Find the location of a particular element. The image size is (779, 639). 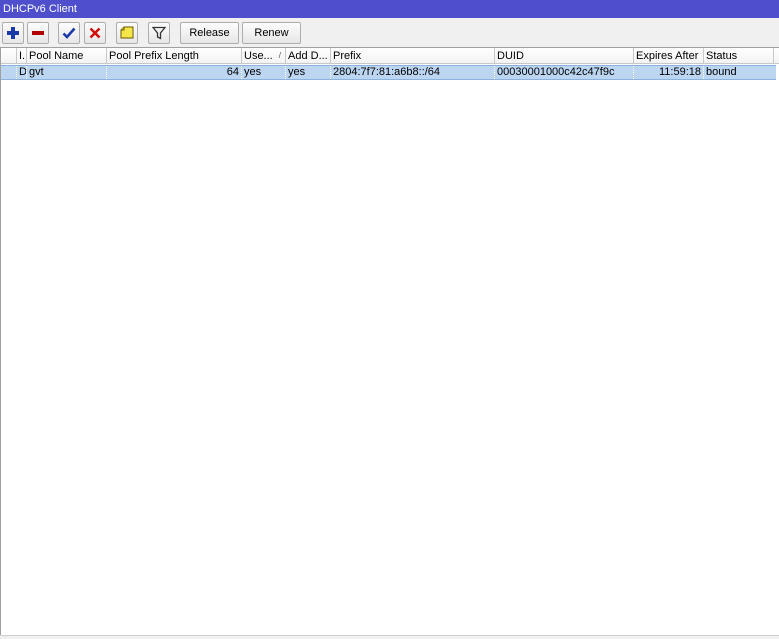

plus-icon is located at coordinates (13, 33).